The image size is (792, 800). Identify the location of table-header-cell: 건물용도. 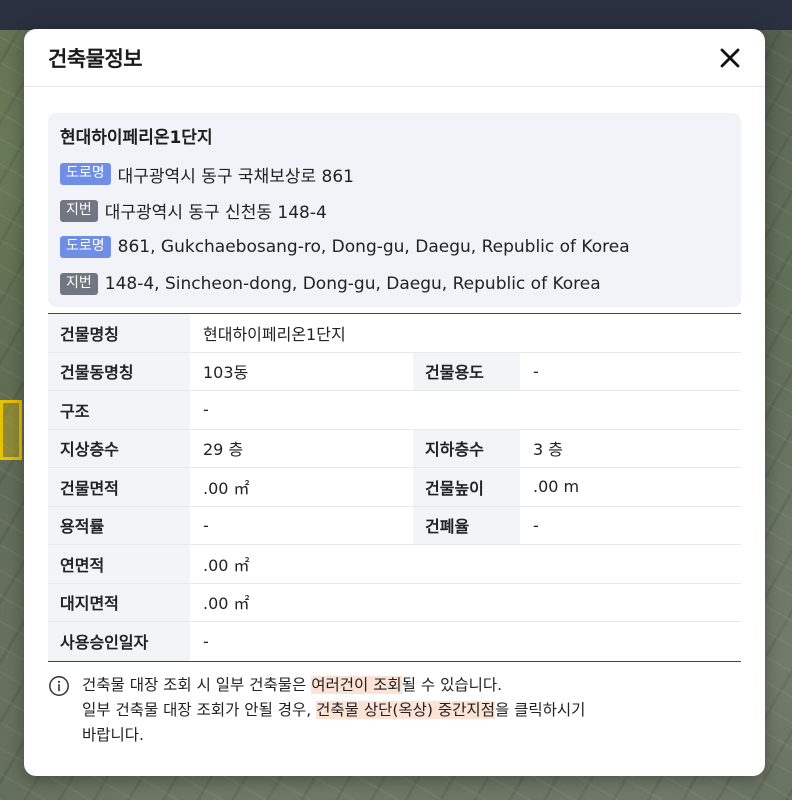
(466, 371).